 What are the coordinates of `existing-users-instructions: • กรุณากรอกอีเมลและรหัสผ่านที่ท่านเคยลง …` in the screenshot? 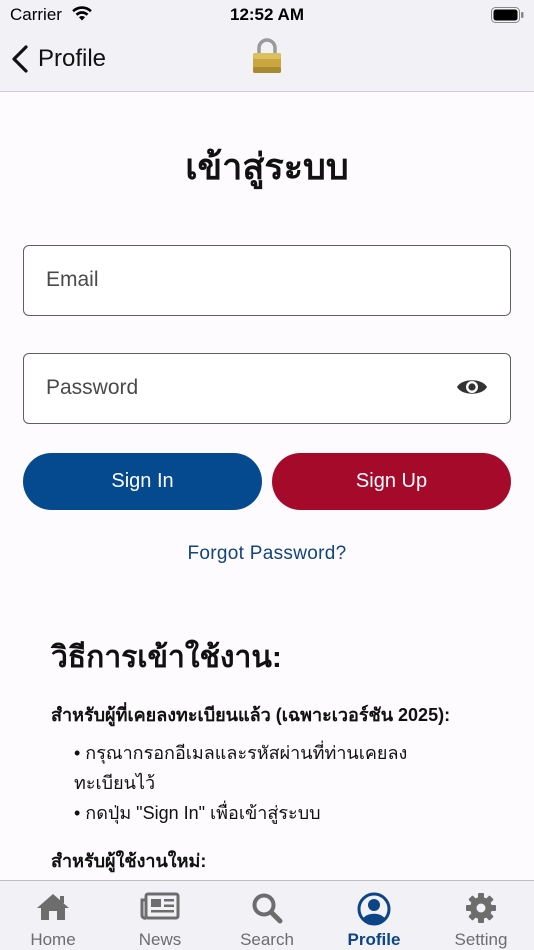 It's located at (274, 783).